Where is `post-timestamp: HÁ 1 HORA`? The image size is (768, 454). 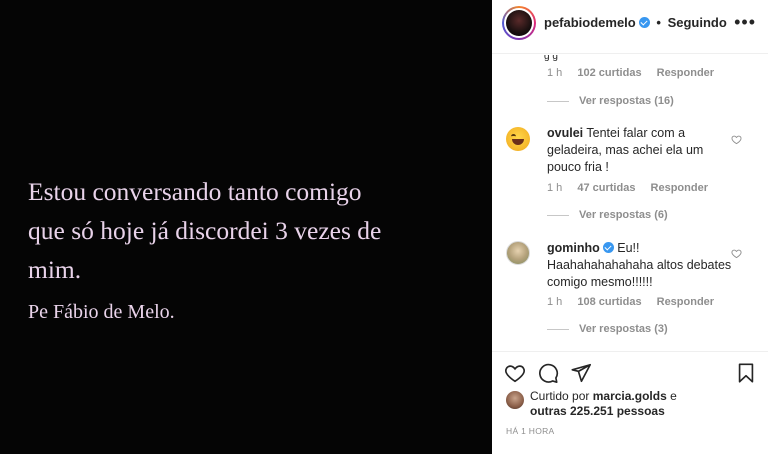
post-timestamp: HÁ 1 HORA is located at coordinates (530, 431).